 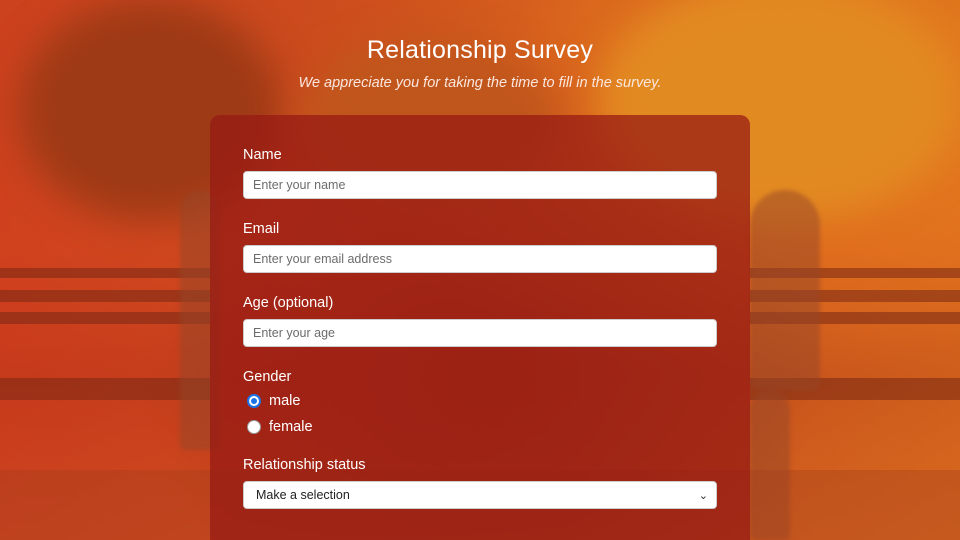 What do you see at coordinates (303, 495) in the screenshot?
I see `relationship-selected-value: Make a selection` at bounding box center [303, 495].